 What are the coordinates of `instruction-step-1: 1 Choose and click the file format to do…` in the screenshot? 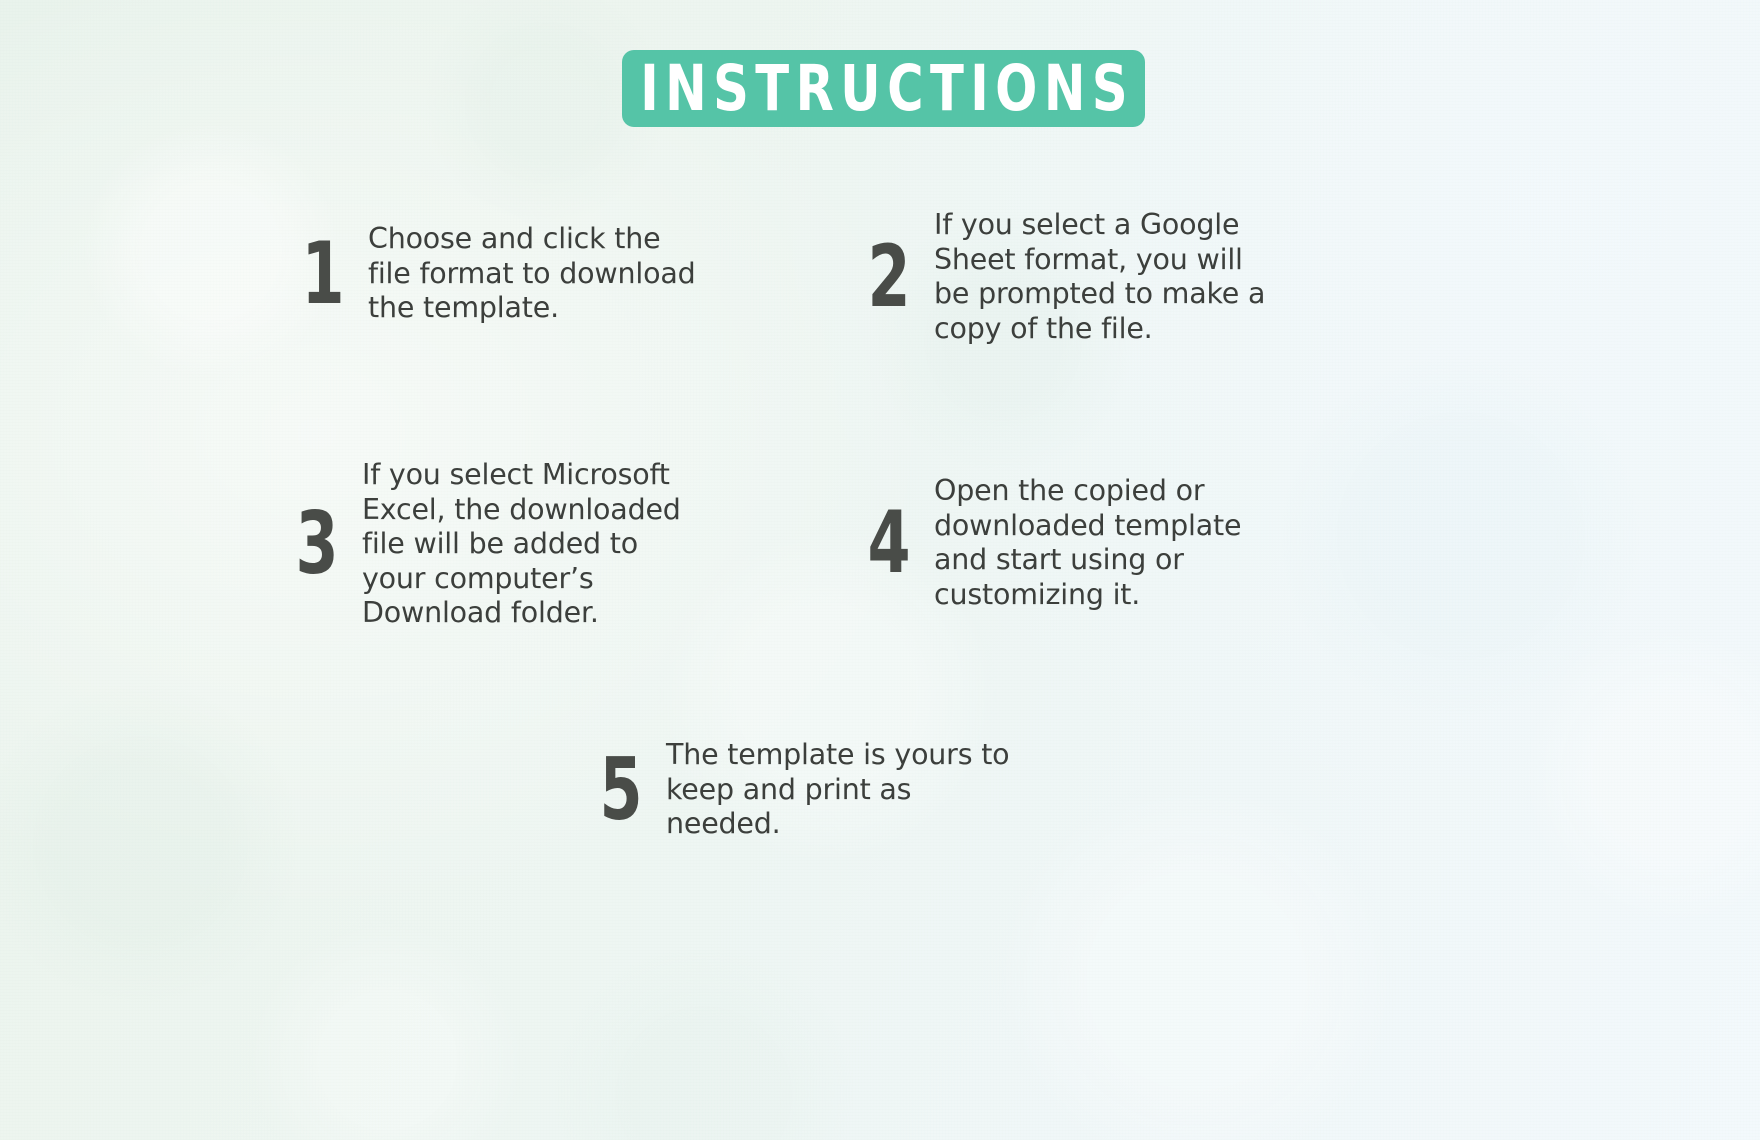 It's located at (496, 274).